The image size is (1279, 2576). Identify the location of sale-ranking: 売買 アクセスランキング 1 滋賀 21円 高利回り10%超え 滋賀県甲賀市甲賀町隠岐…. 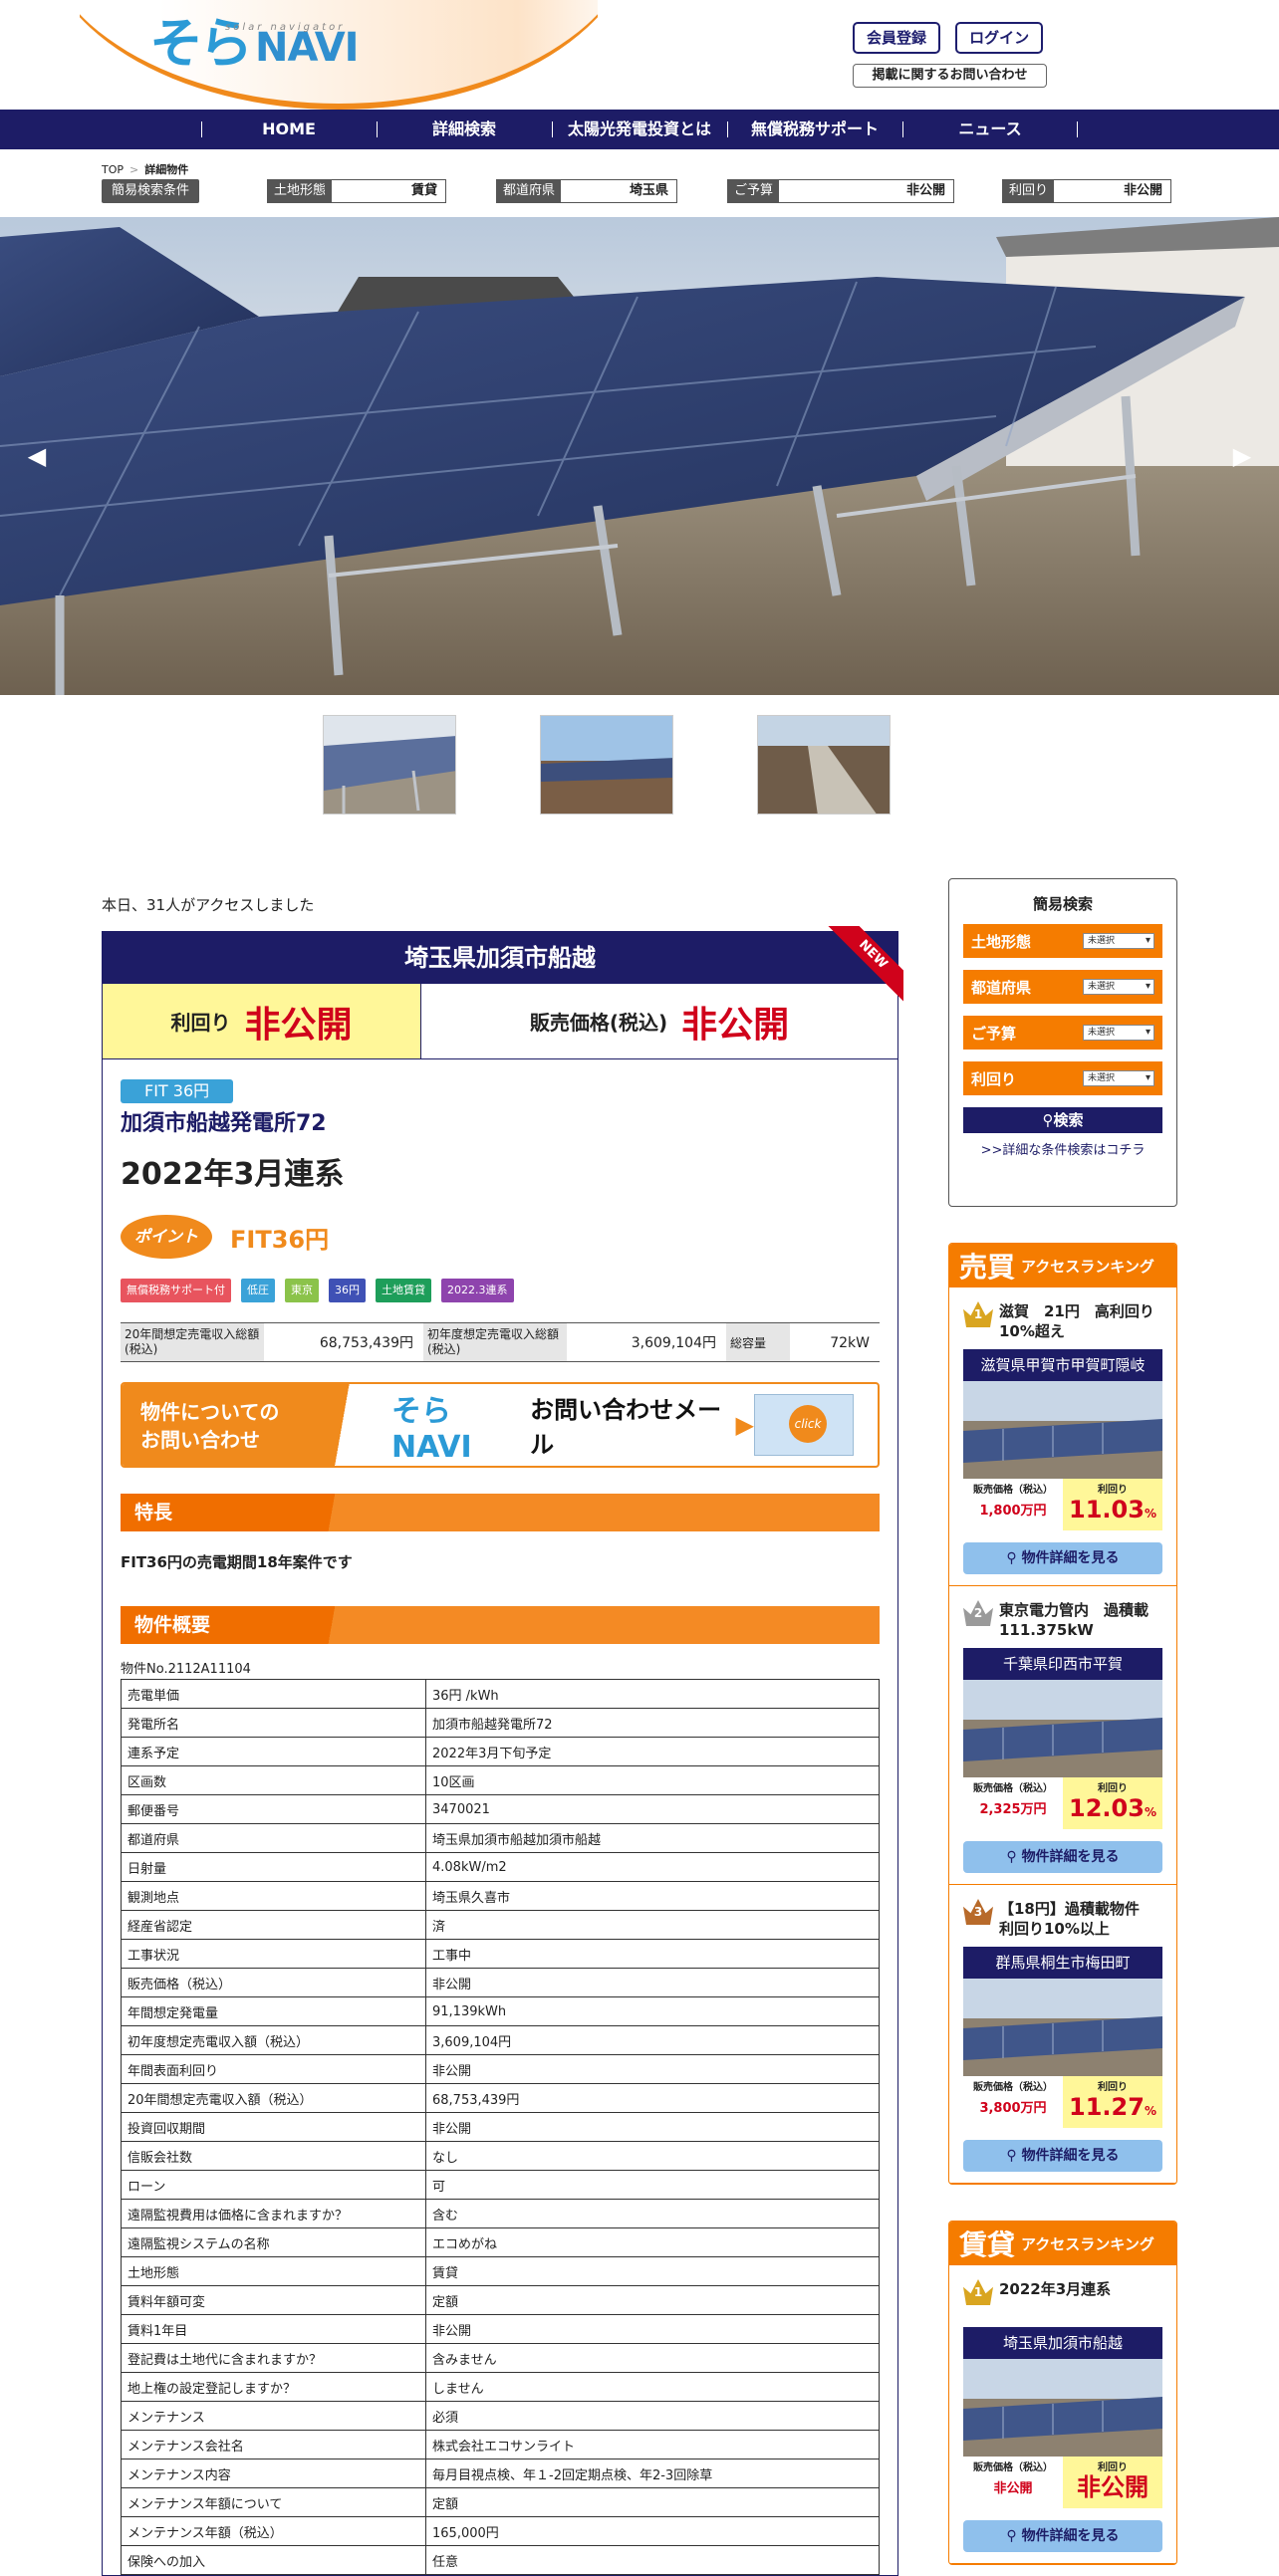
(1062, 1714).